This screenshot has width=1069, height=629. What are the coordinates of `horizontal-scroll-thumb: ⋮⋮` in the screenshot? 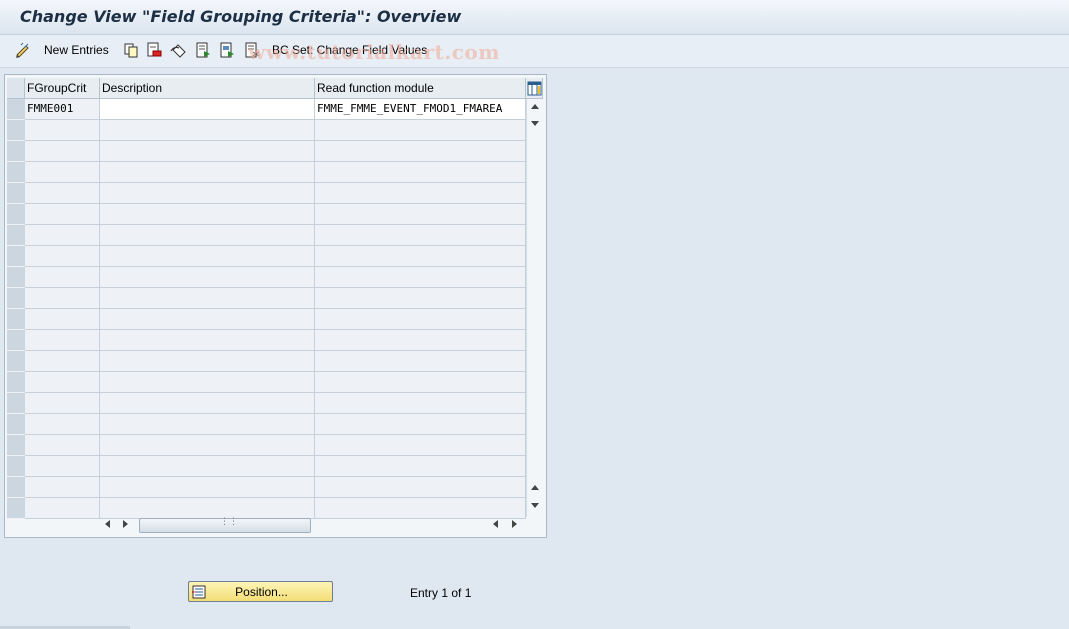 It's located at (225, 525).